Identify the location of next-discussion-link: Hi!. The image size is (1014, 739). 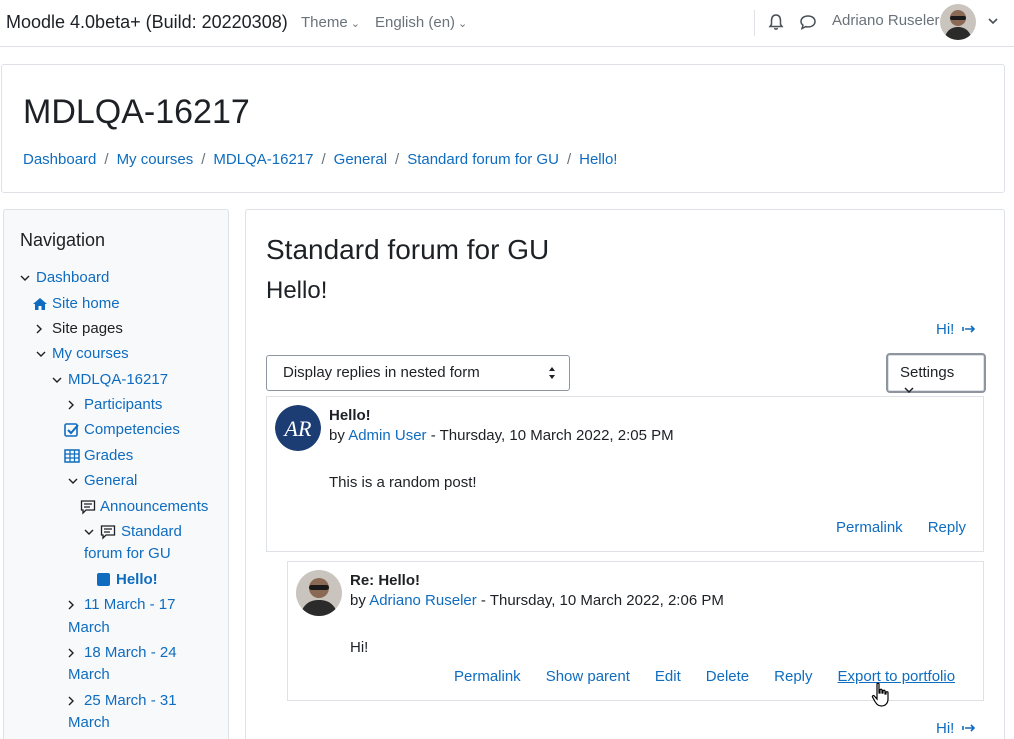
(956, 329).